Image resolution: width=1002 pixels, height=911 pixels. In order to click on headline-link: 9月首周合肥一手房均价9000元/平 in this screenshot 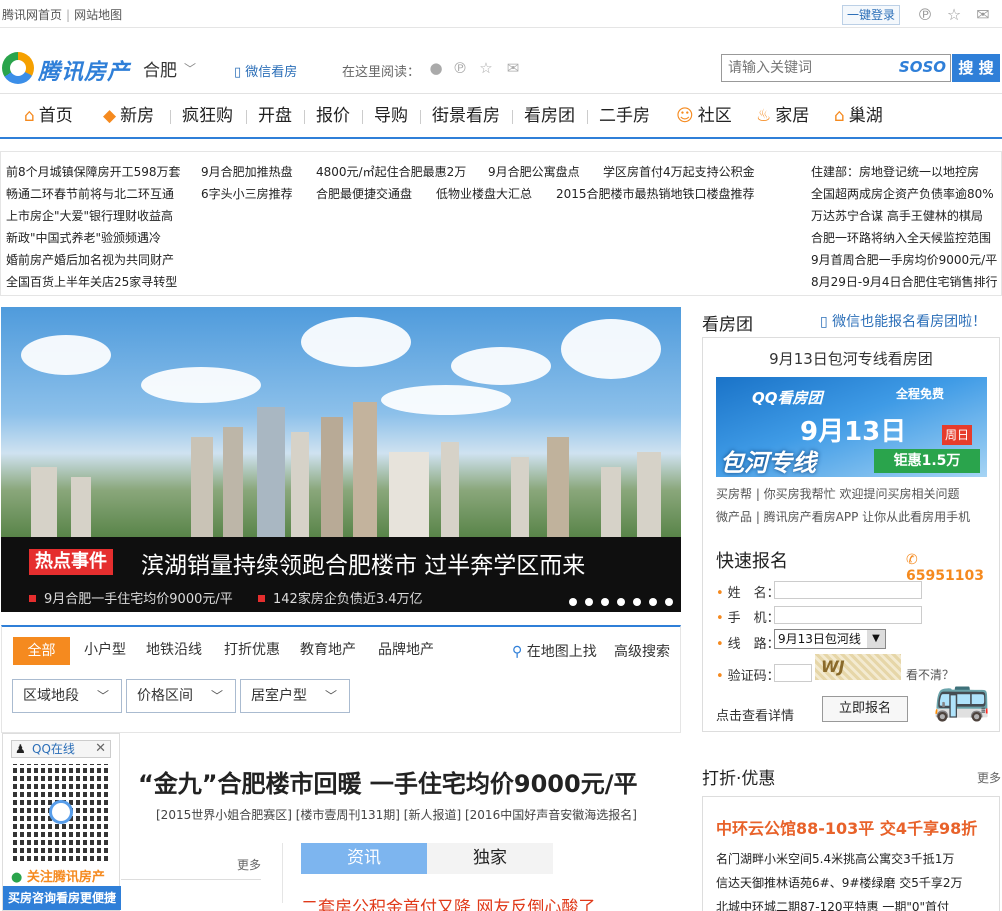, I will do `click(904, 259)`.